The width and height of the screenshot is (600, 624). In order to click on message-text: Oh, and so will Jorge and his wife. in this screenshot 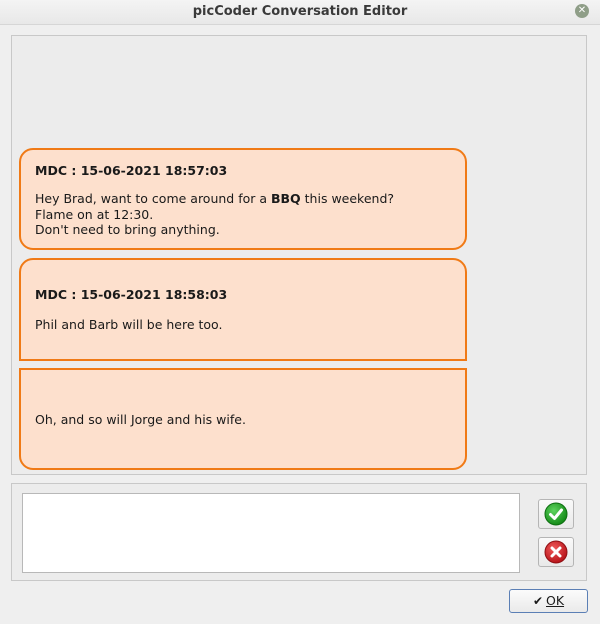, I will do `click(140, 419)`.